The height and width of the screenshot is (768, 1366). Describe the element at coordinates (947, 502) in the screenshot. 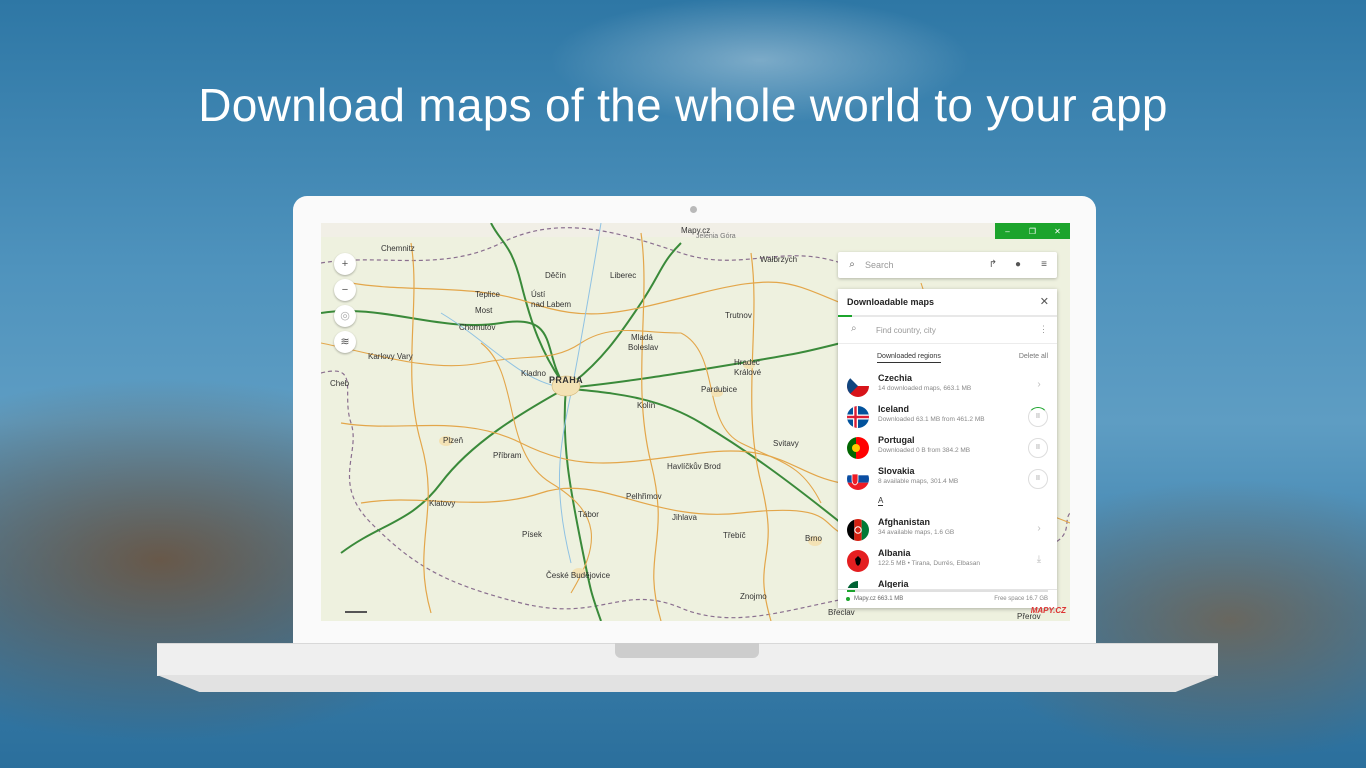

I see `letter-divider: A` at that location.